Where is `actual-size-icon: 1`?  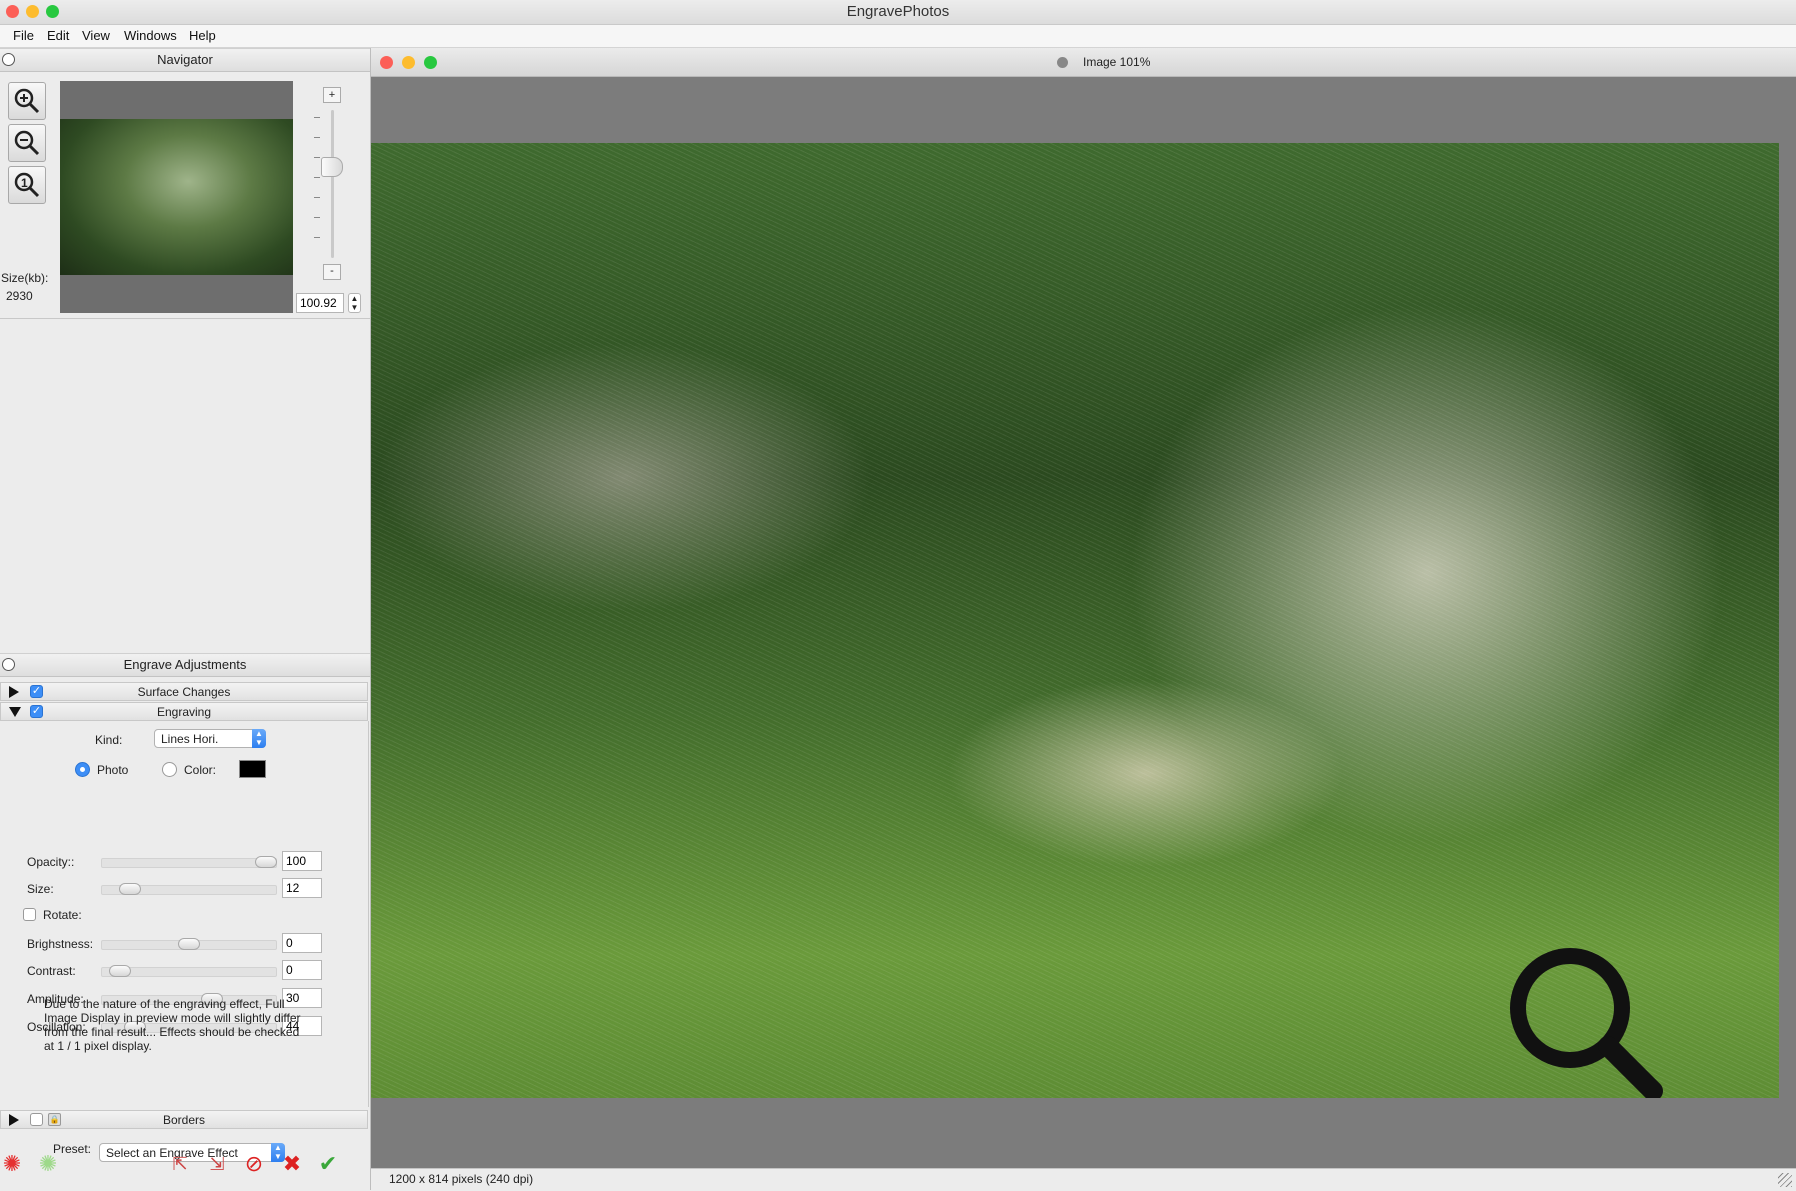
actual-size-icon: 1 is located at coordinates (27, 185).